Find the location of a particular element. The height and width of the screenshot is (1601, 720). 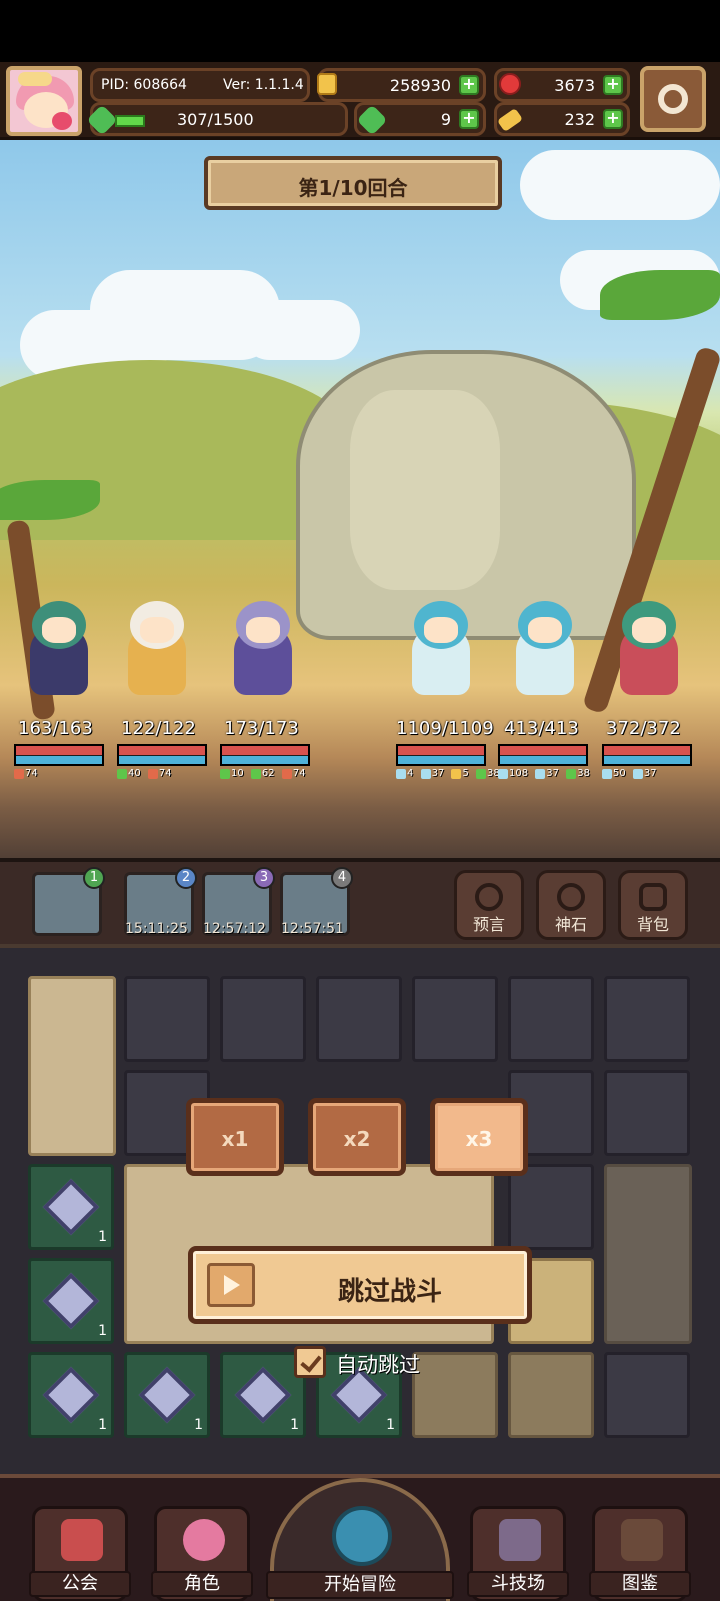

stage-slot-3: 3 12:57:12 is located at coordinates (238, 902).